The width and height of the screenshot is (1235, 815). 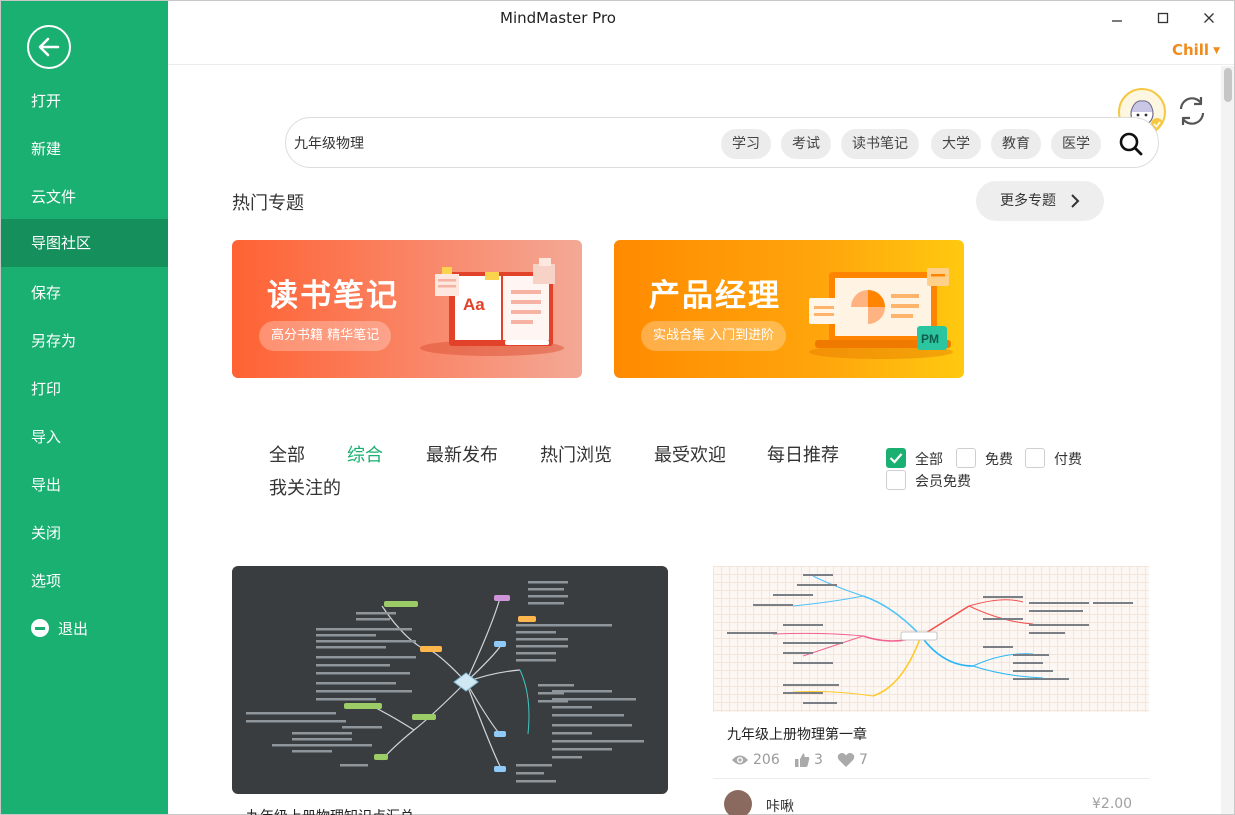 What do you see at coordinates (797, 734) in the screenshot?
I see `card-title: 九年级上册物理第一章` at bounding box center [797, 734].